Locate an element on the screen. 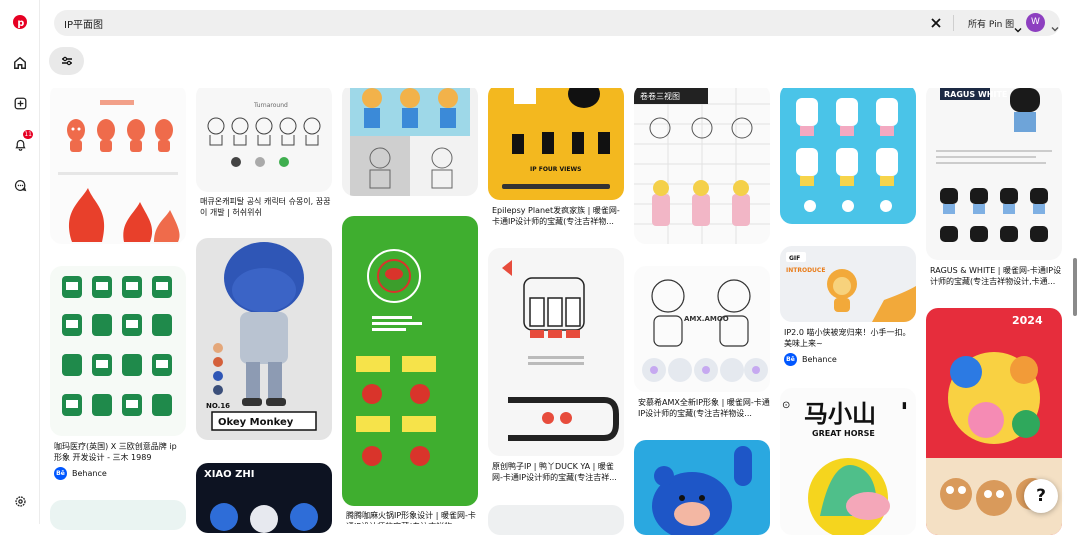 This screenshot has width=1080, height=535. notifications-icon: 11 is located at coordinates (21, 142).